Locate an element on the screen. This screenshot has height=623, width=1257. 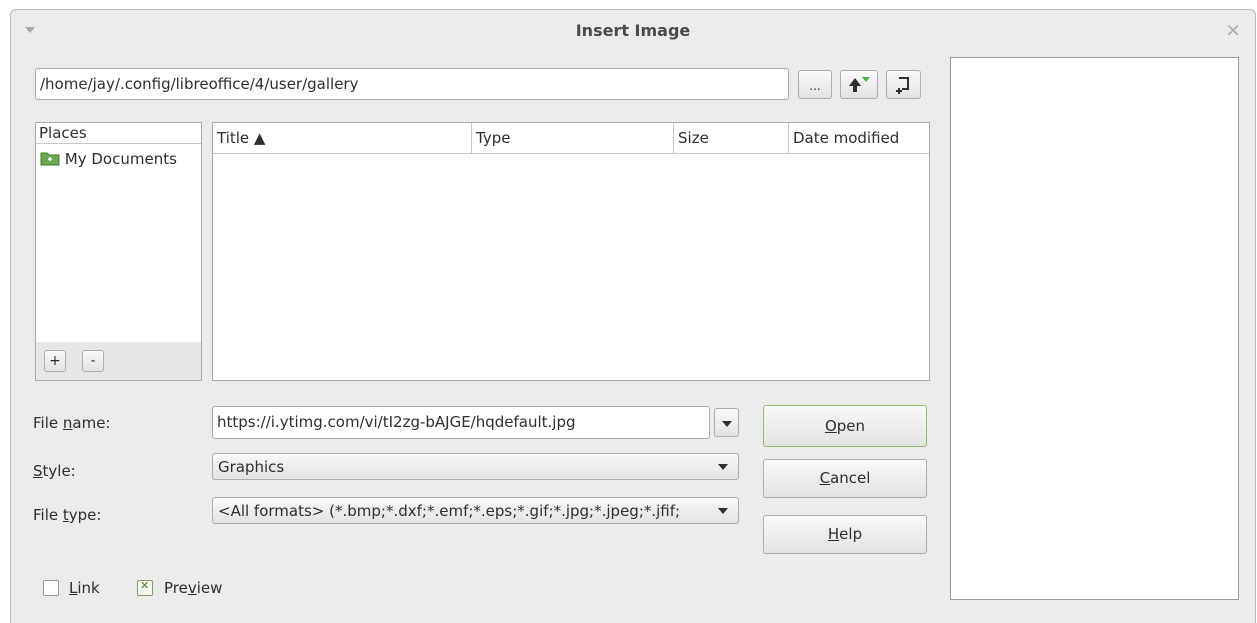
cancel-button: Cancel is located at coordinates (845, 478).